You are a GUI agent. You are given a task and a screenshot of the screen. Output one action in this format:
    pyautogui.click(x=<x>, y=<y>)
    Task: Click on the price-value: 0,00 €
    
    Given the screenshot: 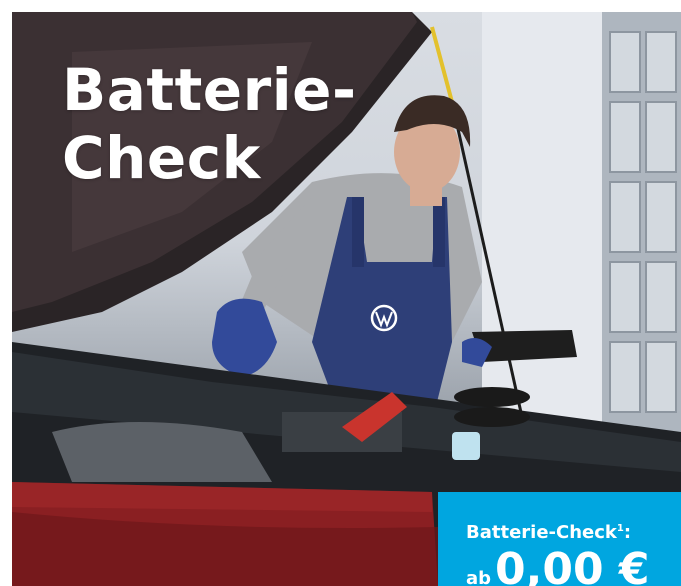 What is the action you would take?
    pyautogui.click(x=572, y=565)
    